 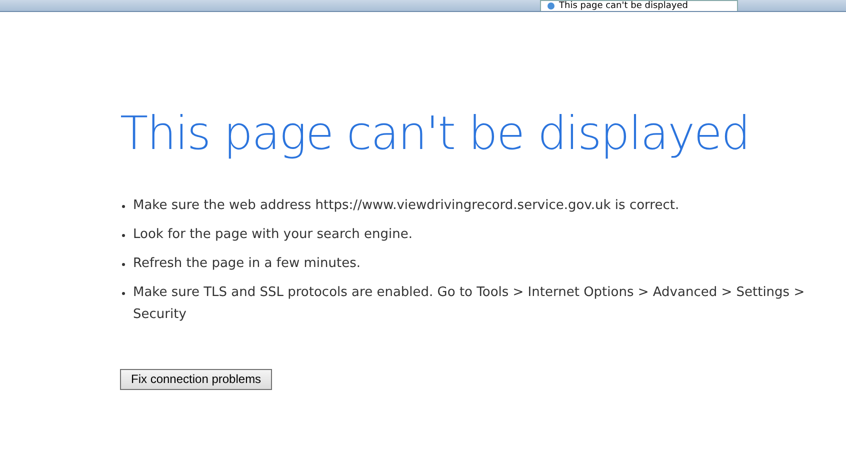 What do you see at coordinates (469, 304) in the screenshot?
I see `suggestion-text: Make sure TLS and SSL protocols are enabled. Go to Tools > Internet Options > Advanced > Settings > Security` at bounding box center [469, 304].